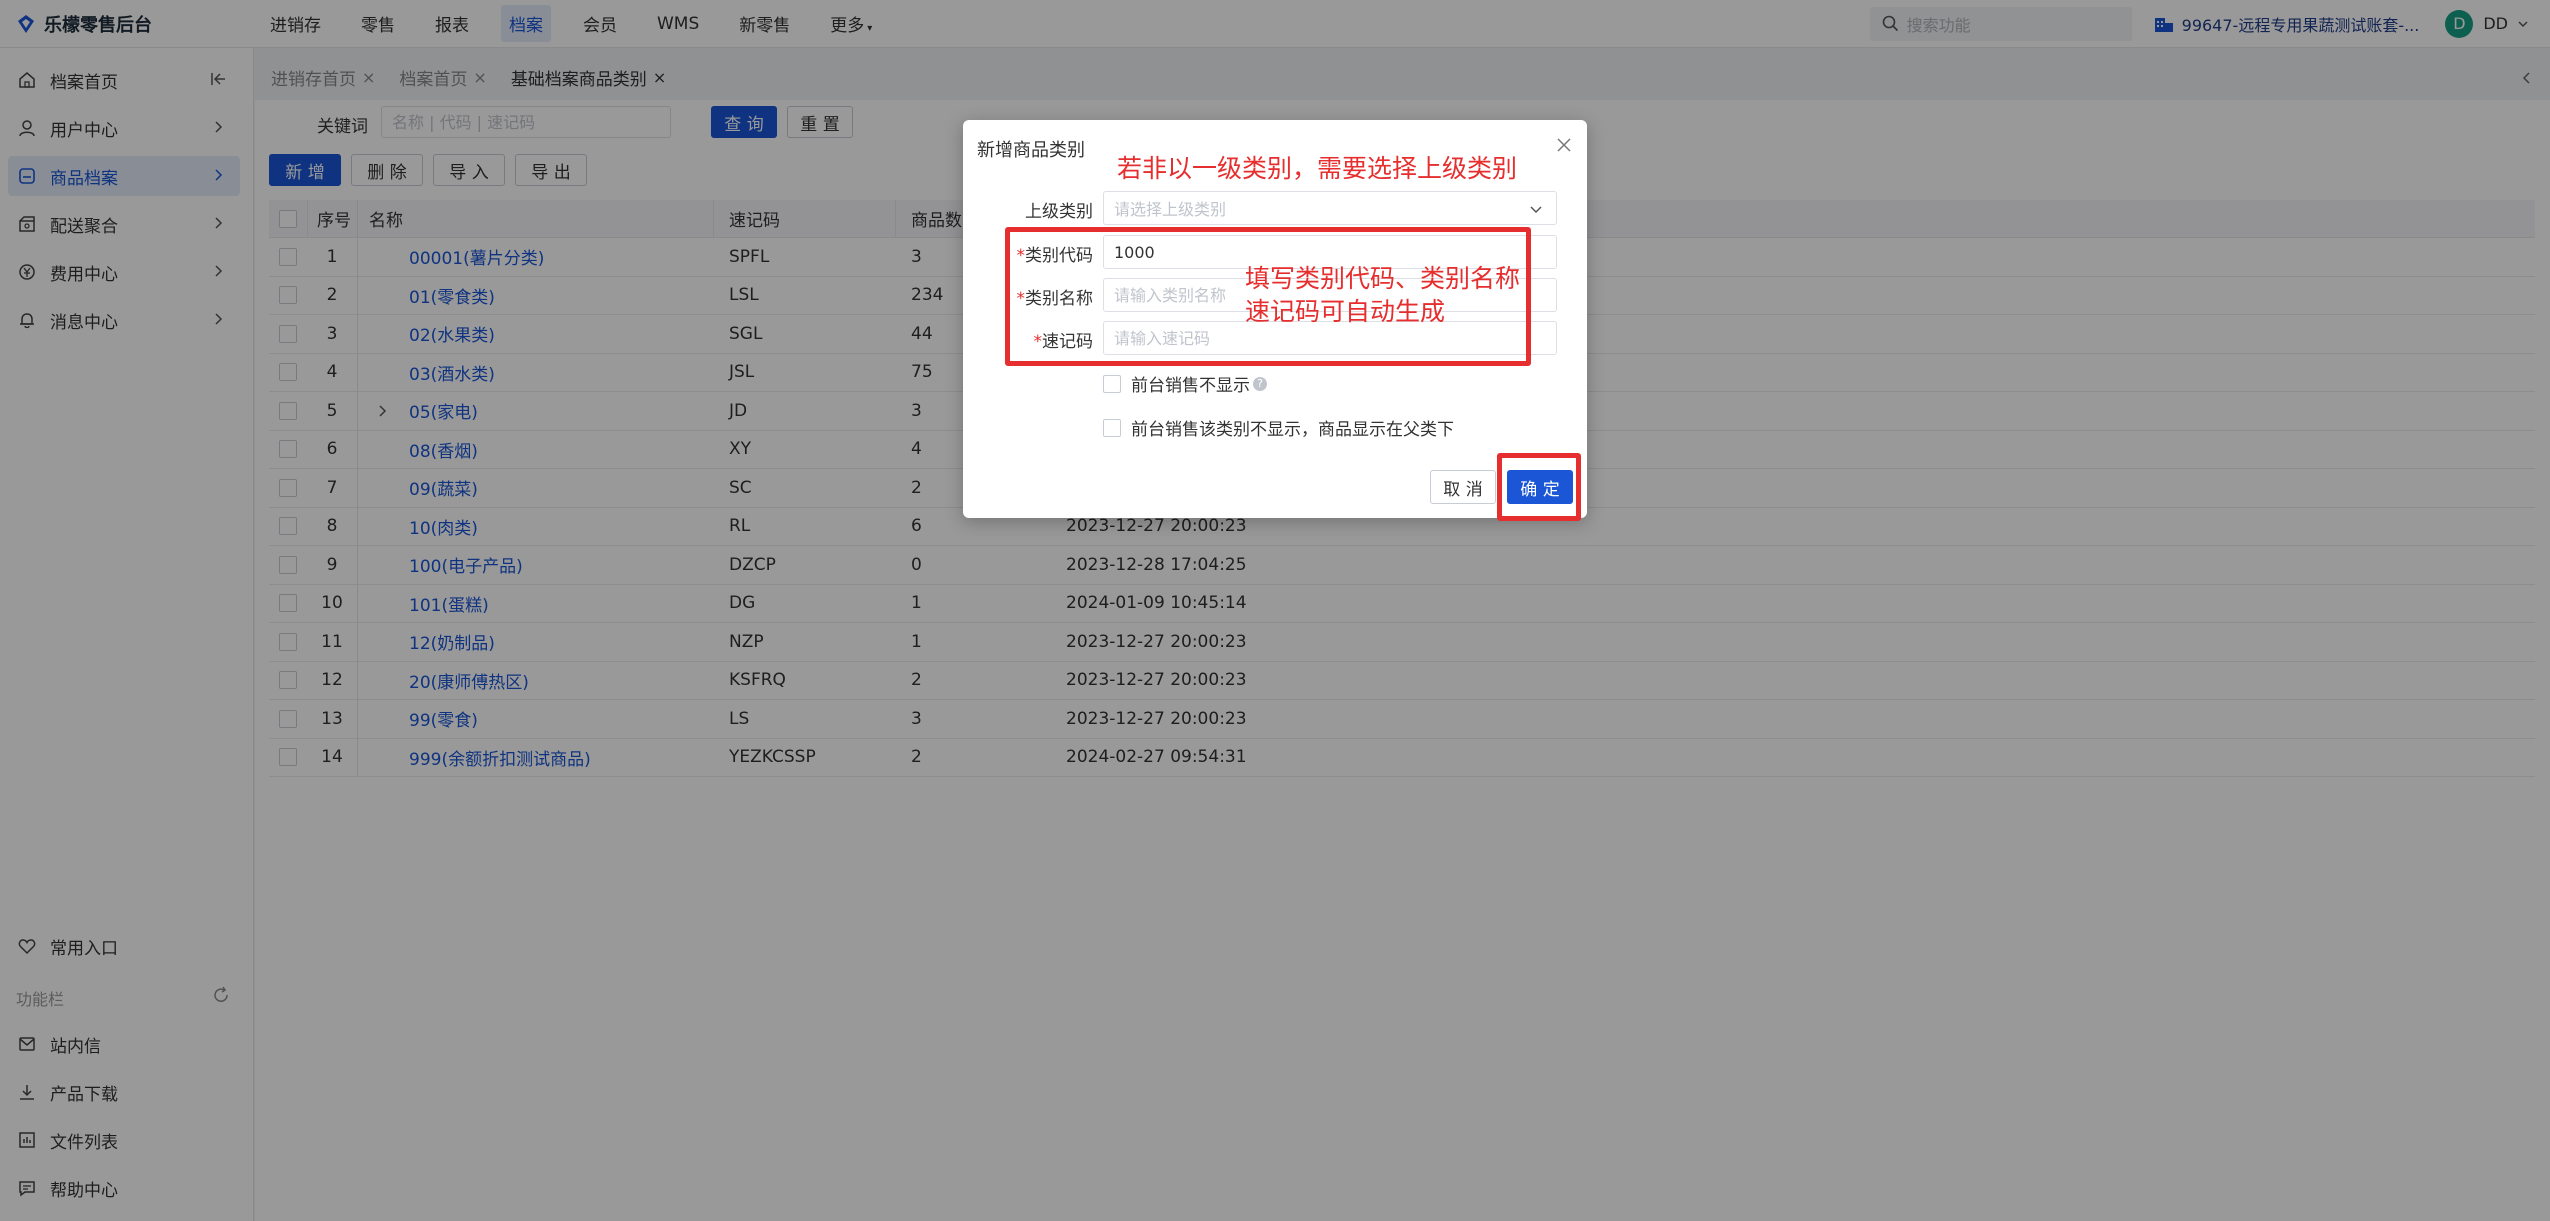 The width and height of the screenshot is (2550, 1221). Describe the element at coordinates (1345, 311) in the screenshot. I see `annotation-fill-hint-line2: 速记码可自动生成` at that location.